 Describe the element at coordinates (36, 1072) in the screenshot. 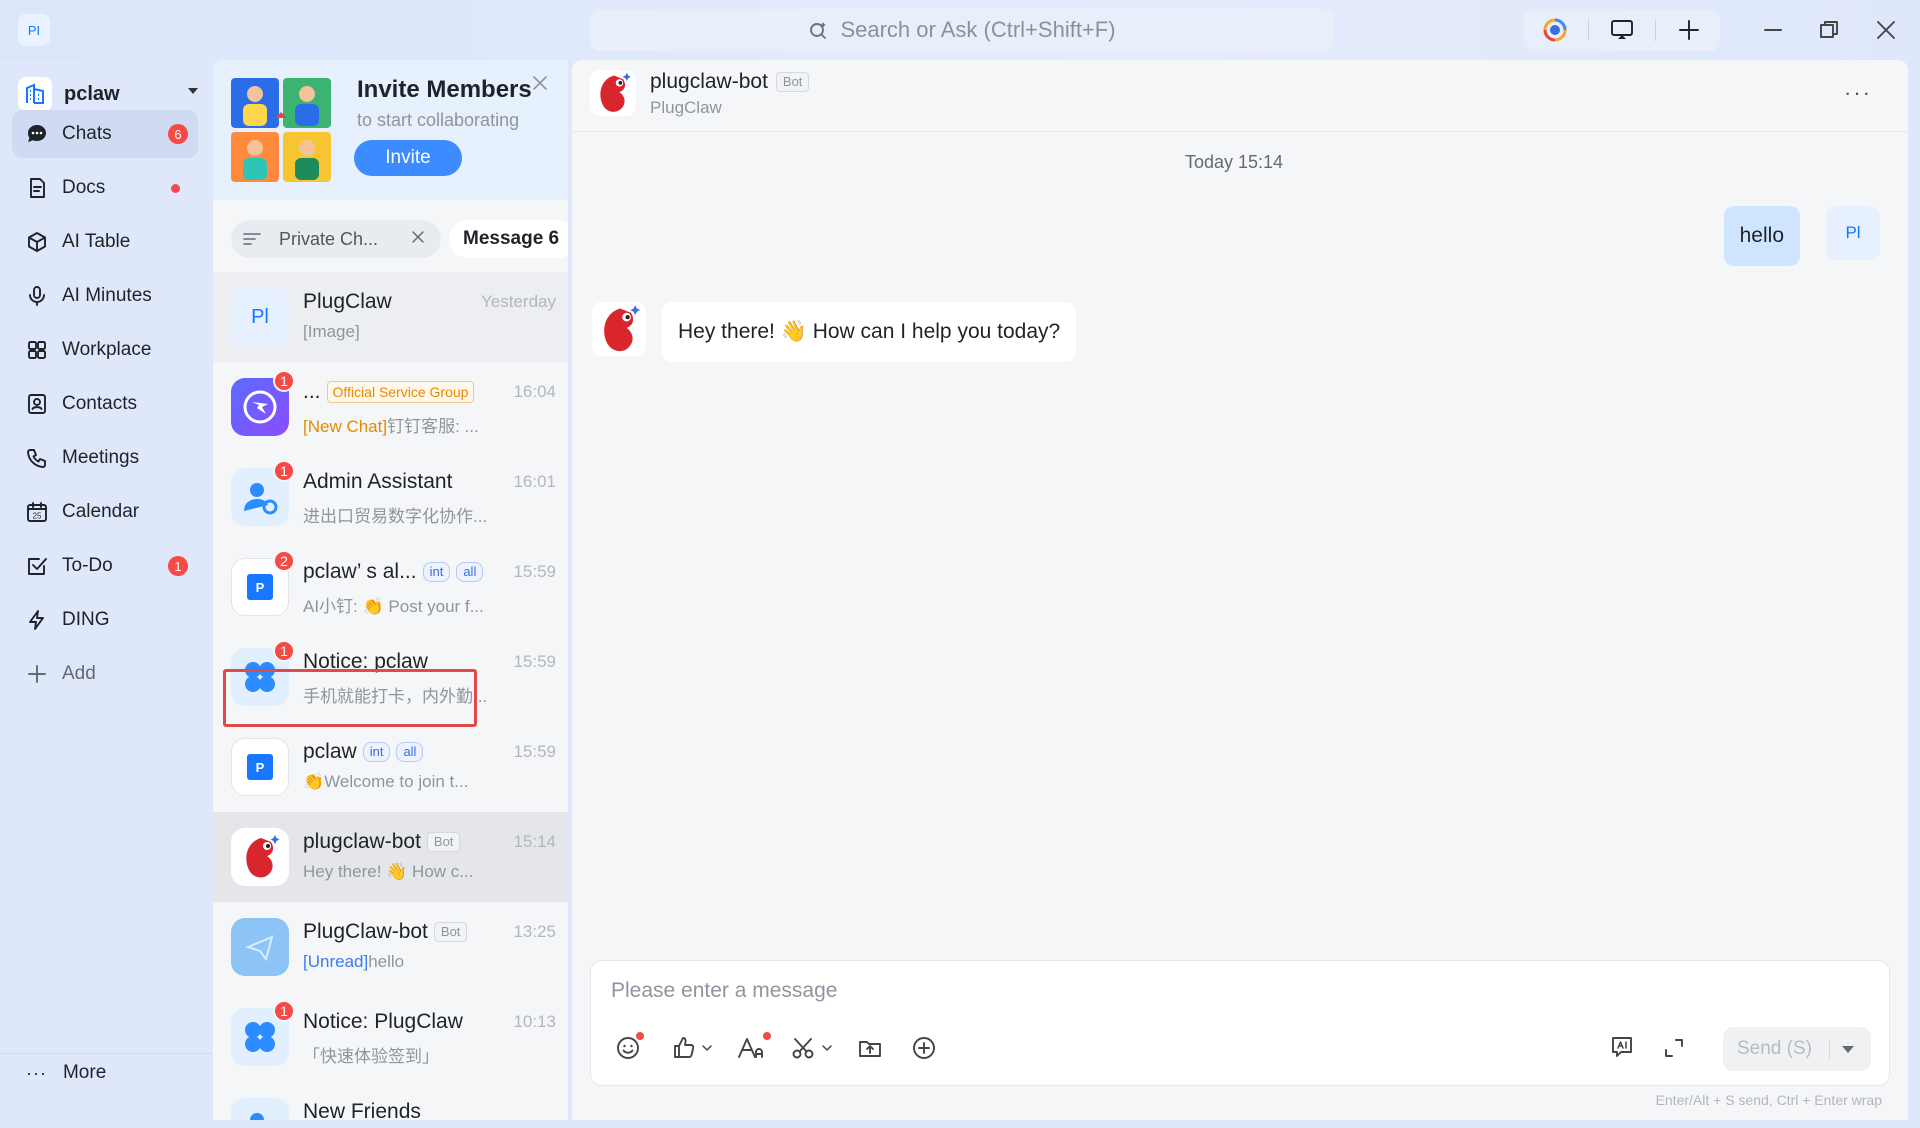

I see `ellipsis-icon: ···` at that location.